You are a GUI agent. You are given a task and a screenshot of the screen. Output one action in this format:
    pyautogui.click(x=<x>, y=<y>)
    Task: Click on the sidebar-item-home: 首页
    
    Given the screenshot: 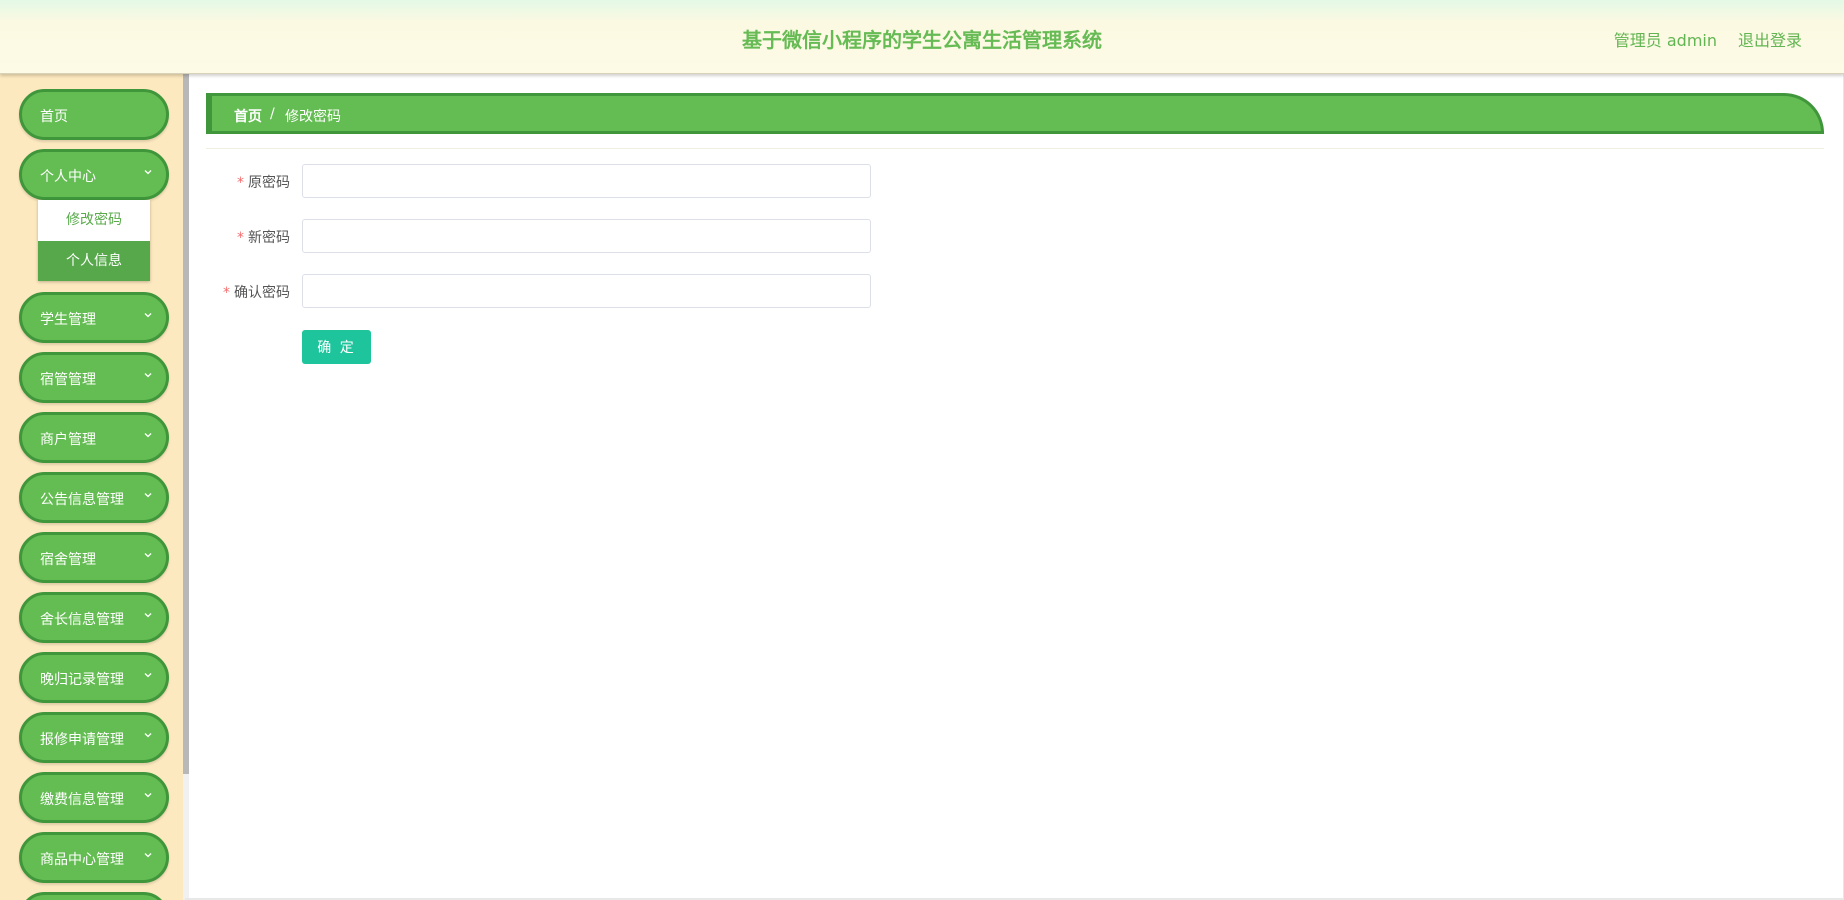 What is the action you would take?
    pyautogui.click(x=94, y=114)
    